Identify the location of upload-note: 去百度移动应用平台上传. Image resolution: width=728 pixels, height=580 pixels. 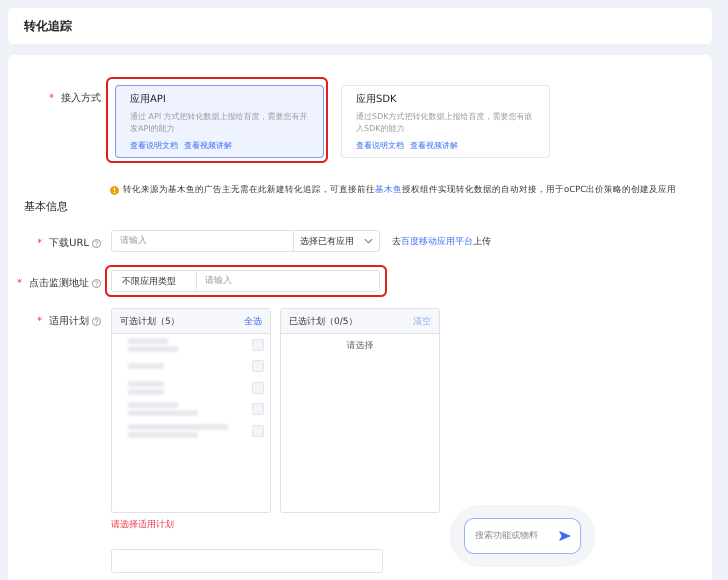
(441, 242).